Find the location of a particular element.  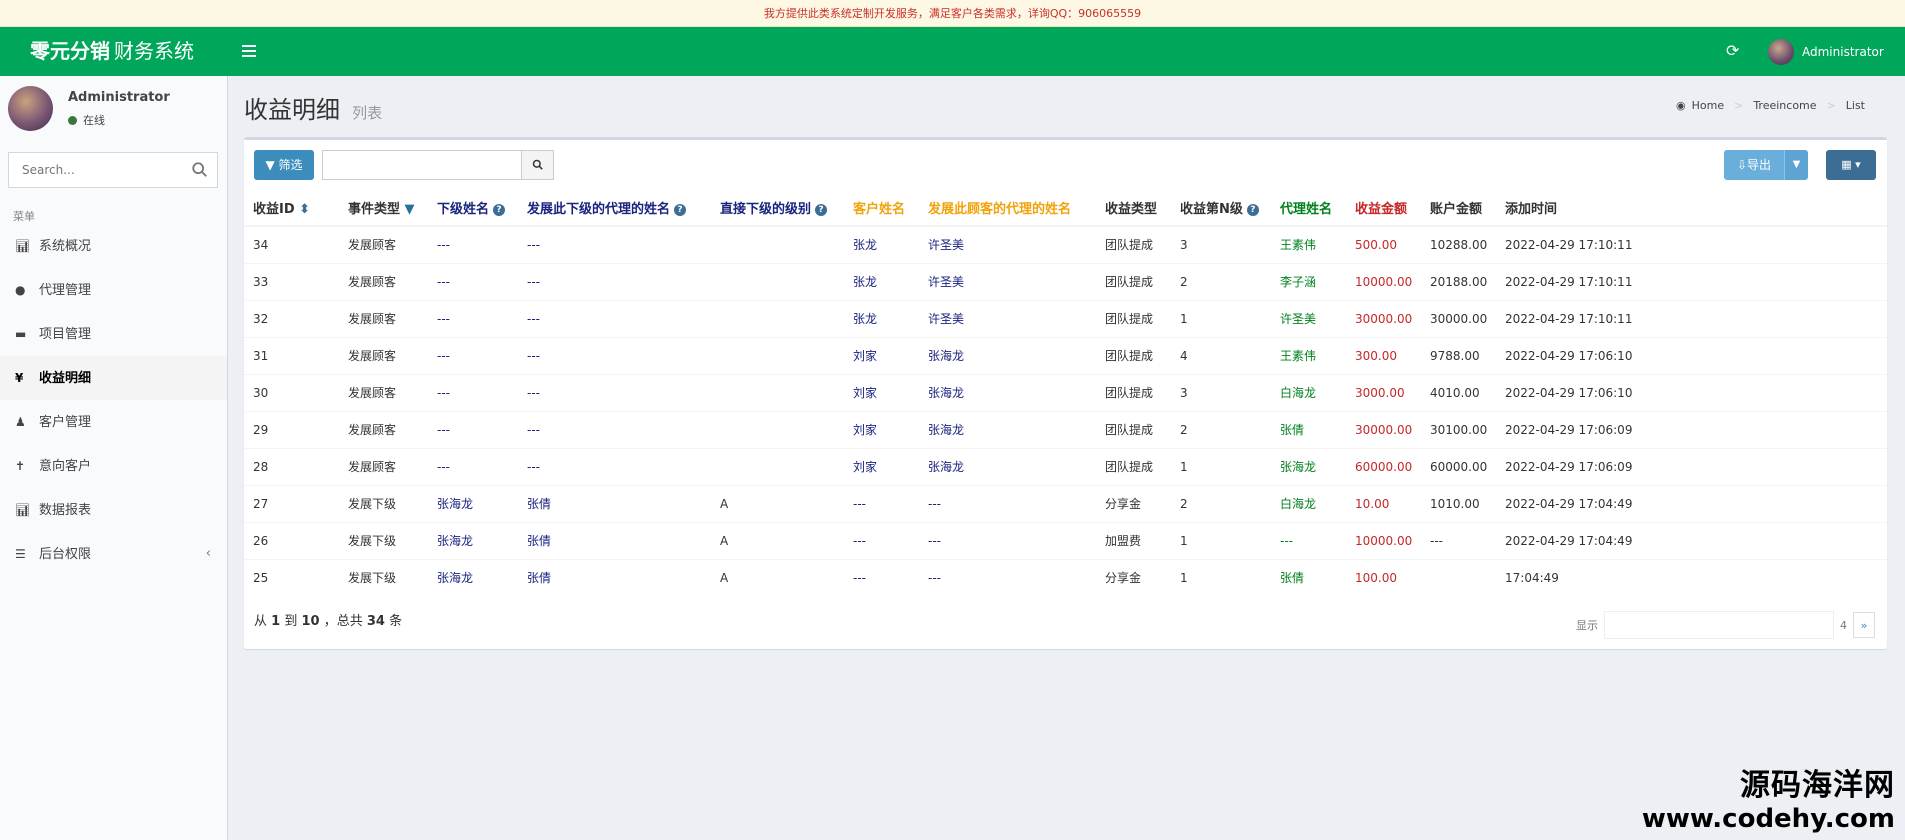

sidebar-item-agent-management: ● 代理管理 is located at coordinates (113, 290).